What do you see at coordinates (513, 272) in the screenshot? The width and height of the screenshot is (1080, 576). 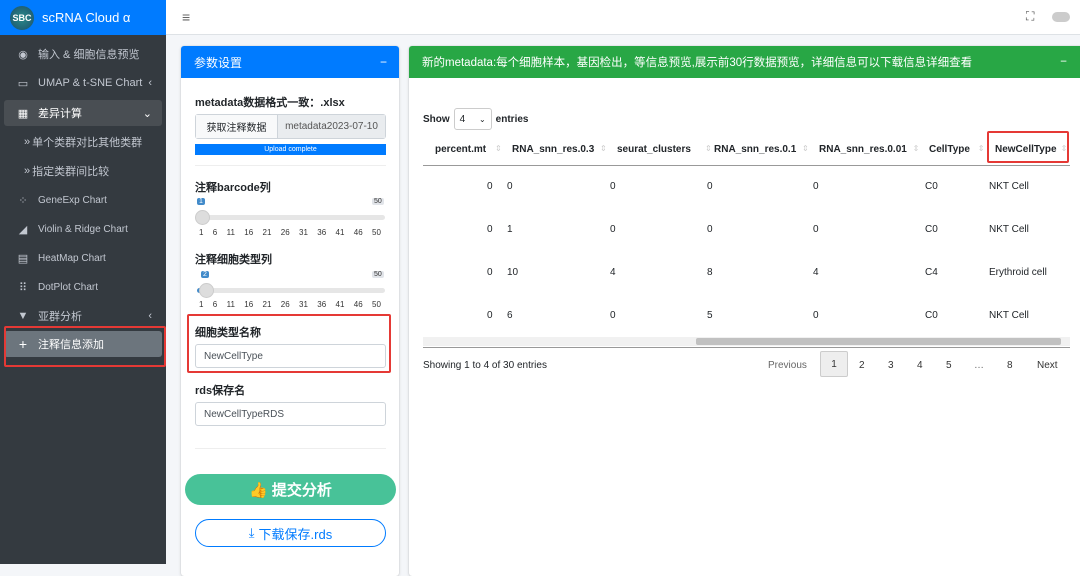 I see `table-cell: 10` at bounding box center [513, 272].